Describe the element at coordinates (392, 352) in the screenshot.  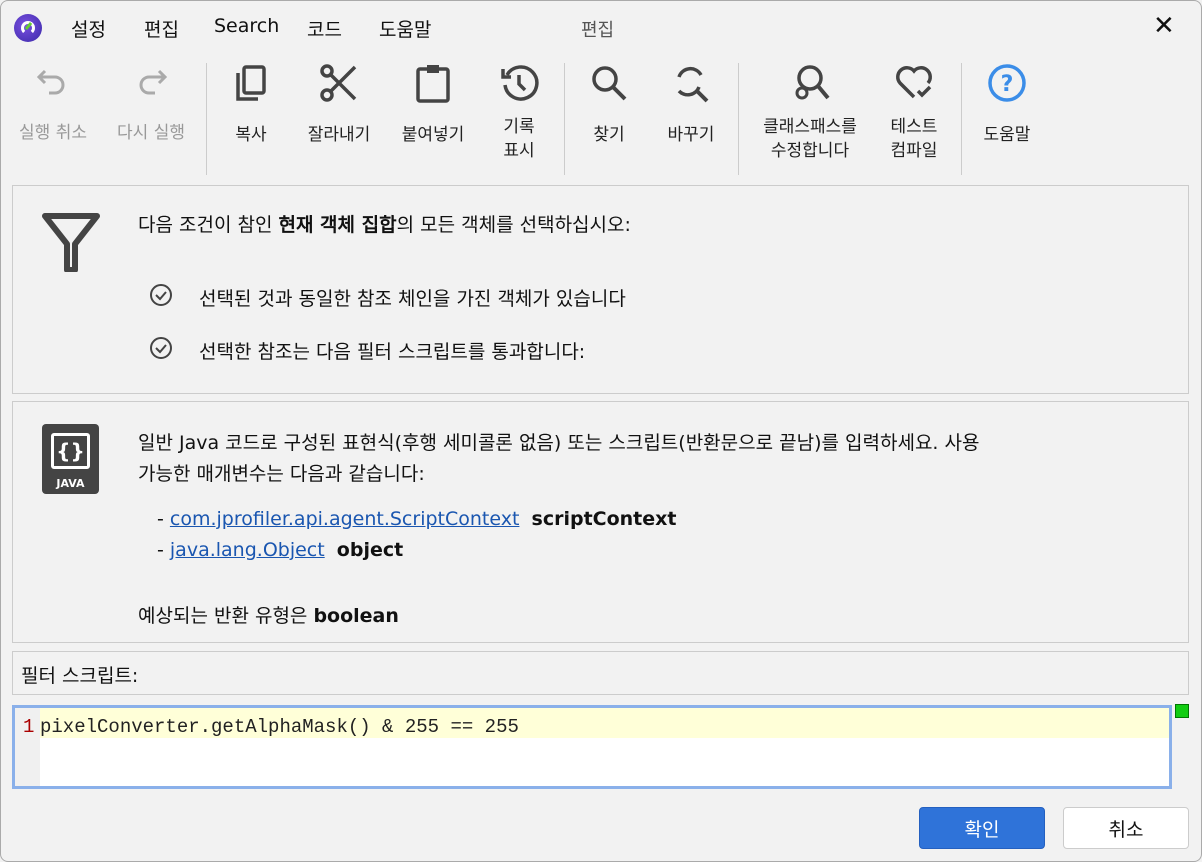
I see `condition-2: 선택한 참조는 다음 필터 스크립트를 통과합니다:` at that location.